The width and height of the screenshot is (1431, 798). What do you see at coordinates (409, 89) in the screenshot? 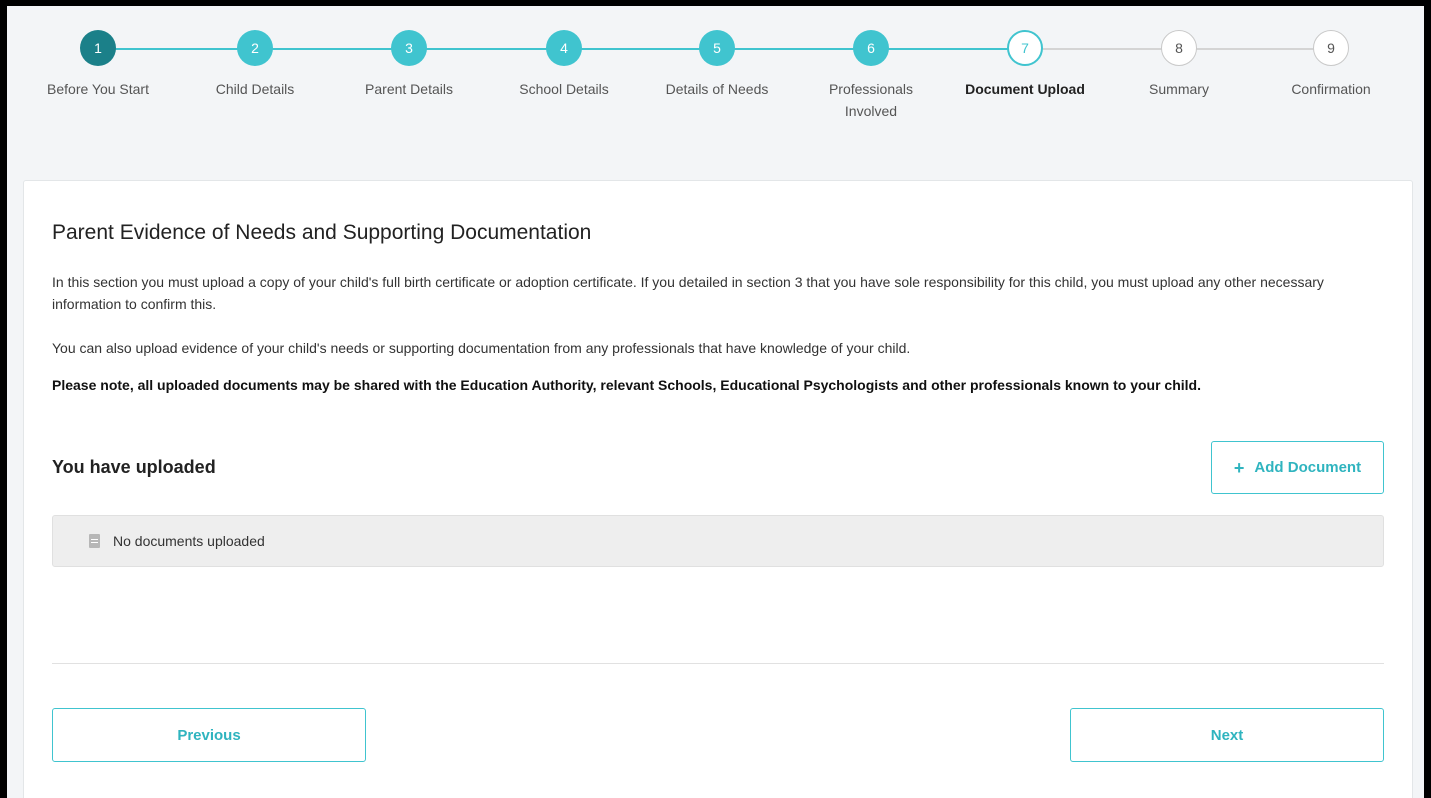
I see `step-3-label: Parent Details` at bounding box center [409, 89].